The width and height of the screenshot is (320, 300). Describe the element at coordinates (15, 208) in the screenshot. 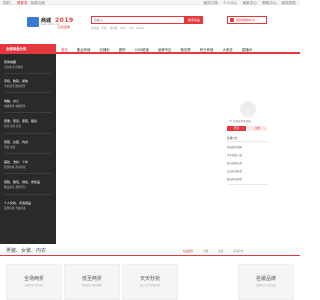

I see `category-sub: 面部护肤 洗发护发` at that location.